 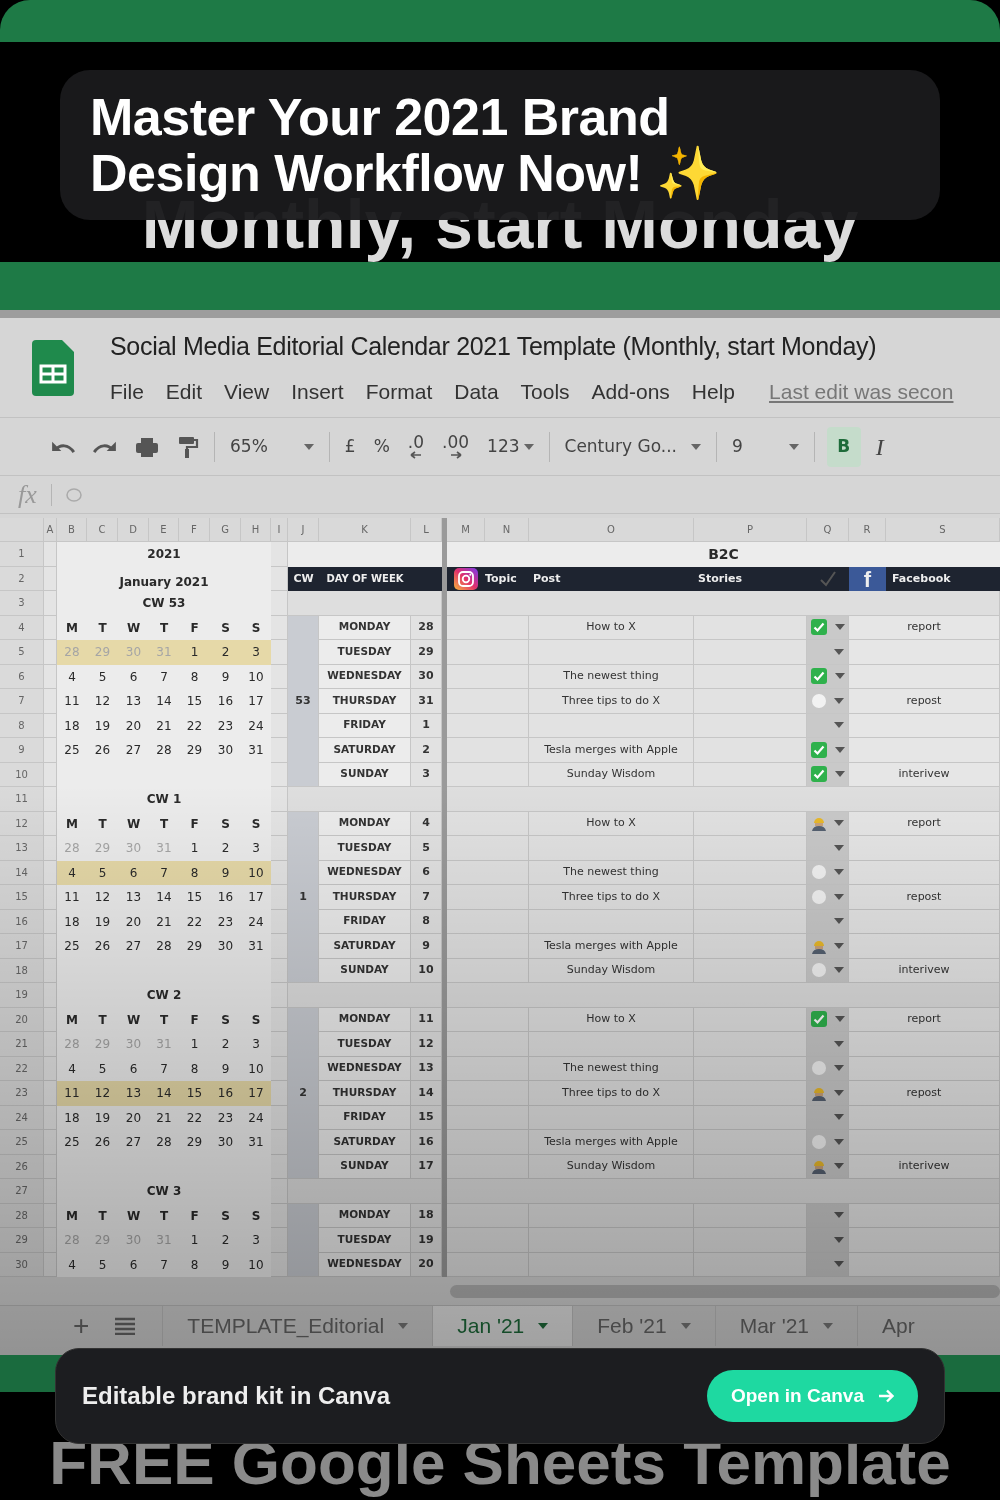 What do you see at coordinates (194, 701) in the screenshot?
I see `calendar-day: 15` at bounding box center [194, 701].